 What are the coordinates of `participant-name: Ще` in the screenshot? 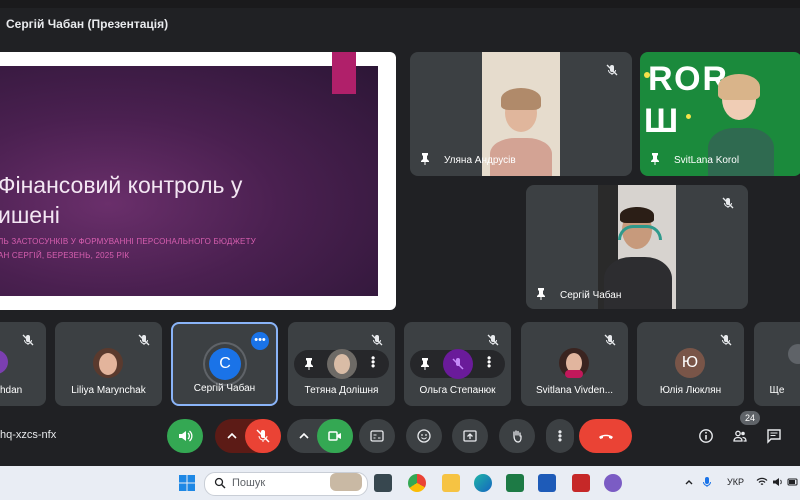 It's located at (777, 390).